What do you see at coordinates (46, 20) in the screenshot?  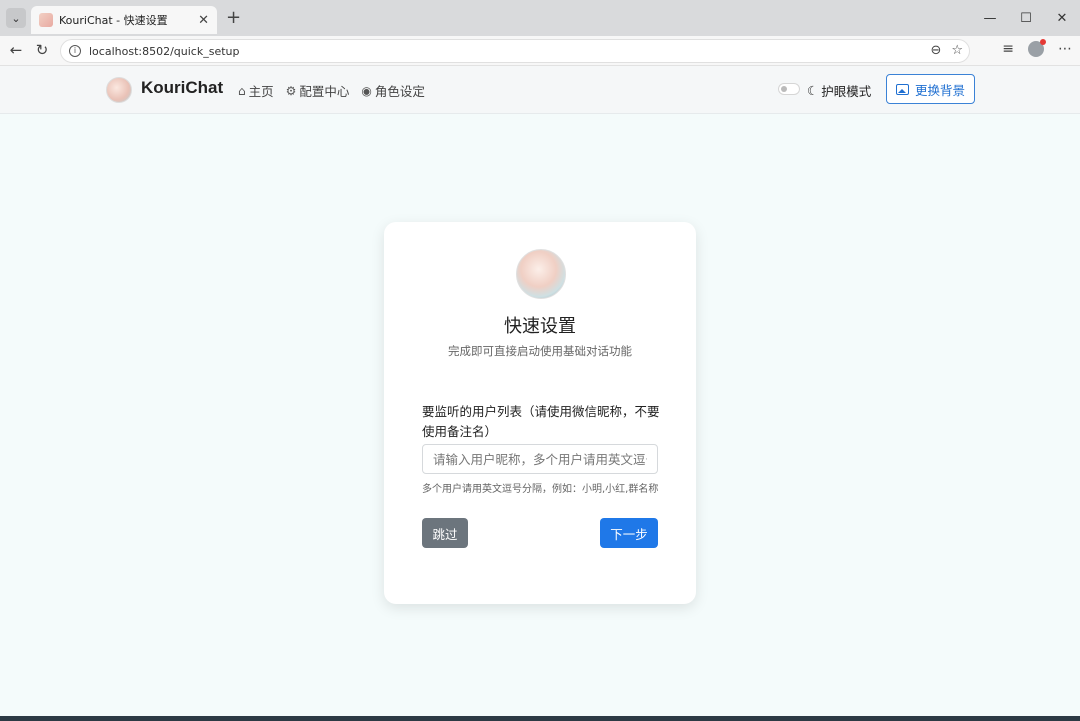 I see `favicon-icon` at bounding box center [46, 20].